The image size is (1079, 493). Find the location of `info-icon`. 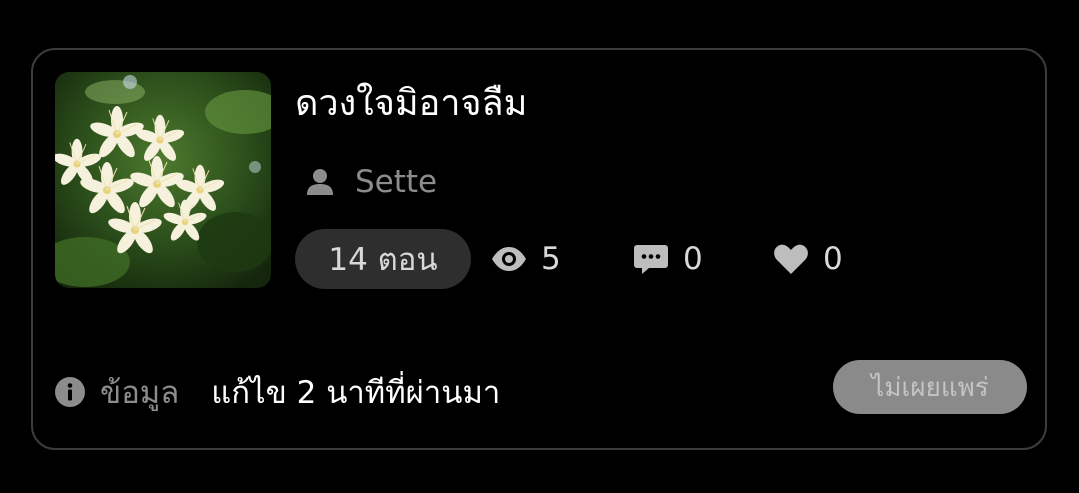

info-icon is located at coordinates (70, 392).